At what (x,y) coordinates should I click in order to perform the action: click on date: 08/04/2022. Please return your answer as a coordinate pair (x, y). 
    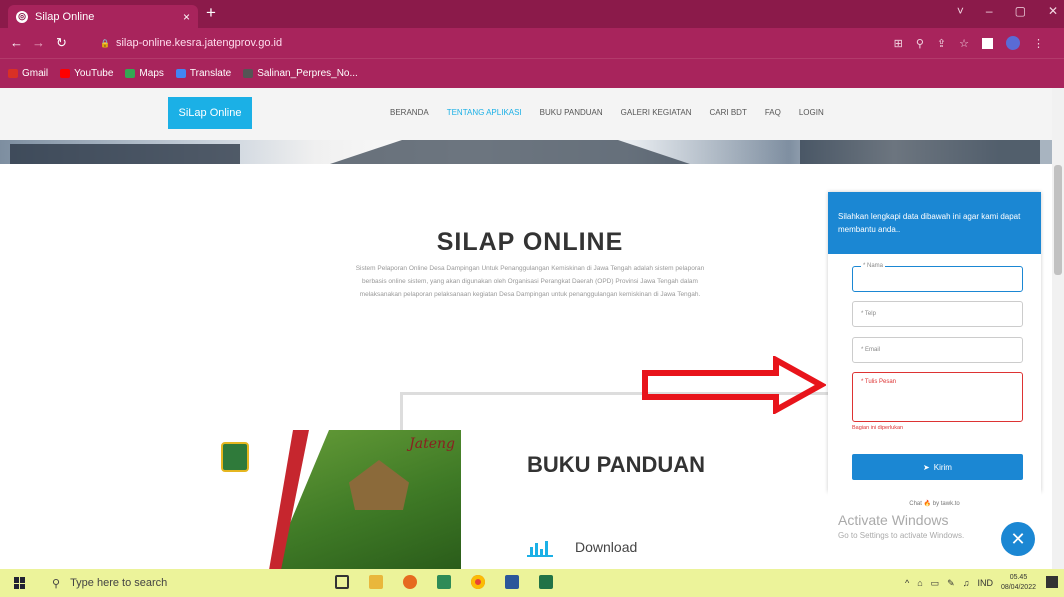
    Looking at the image, I should click on (1018, 587).